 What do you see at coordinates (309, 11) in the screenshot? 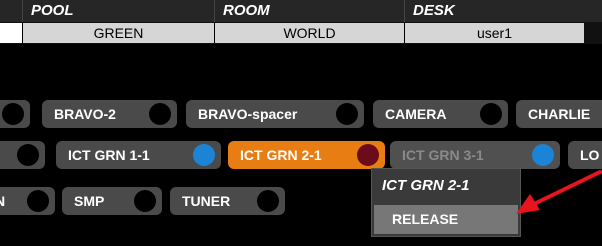
I see `header-room: ROOM` at bounding box center [309, 11].